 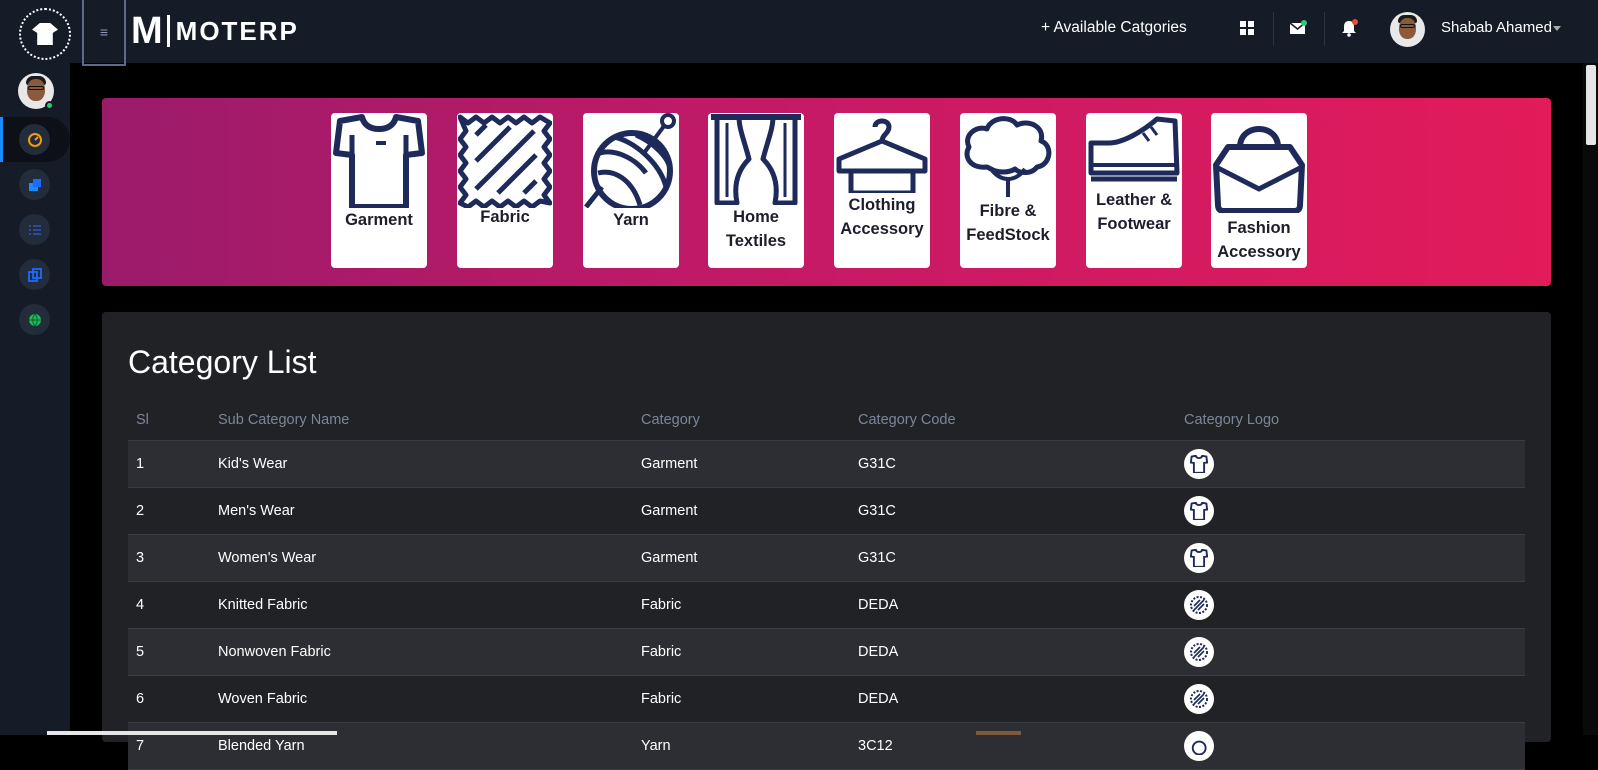 I want to click on category-label: Fabric, so click(x=505, y=217).